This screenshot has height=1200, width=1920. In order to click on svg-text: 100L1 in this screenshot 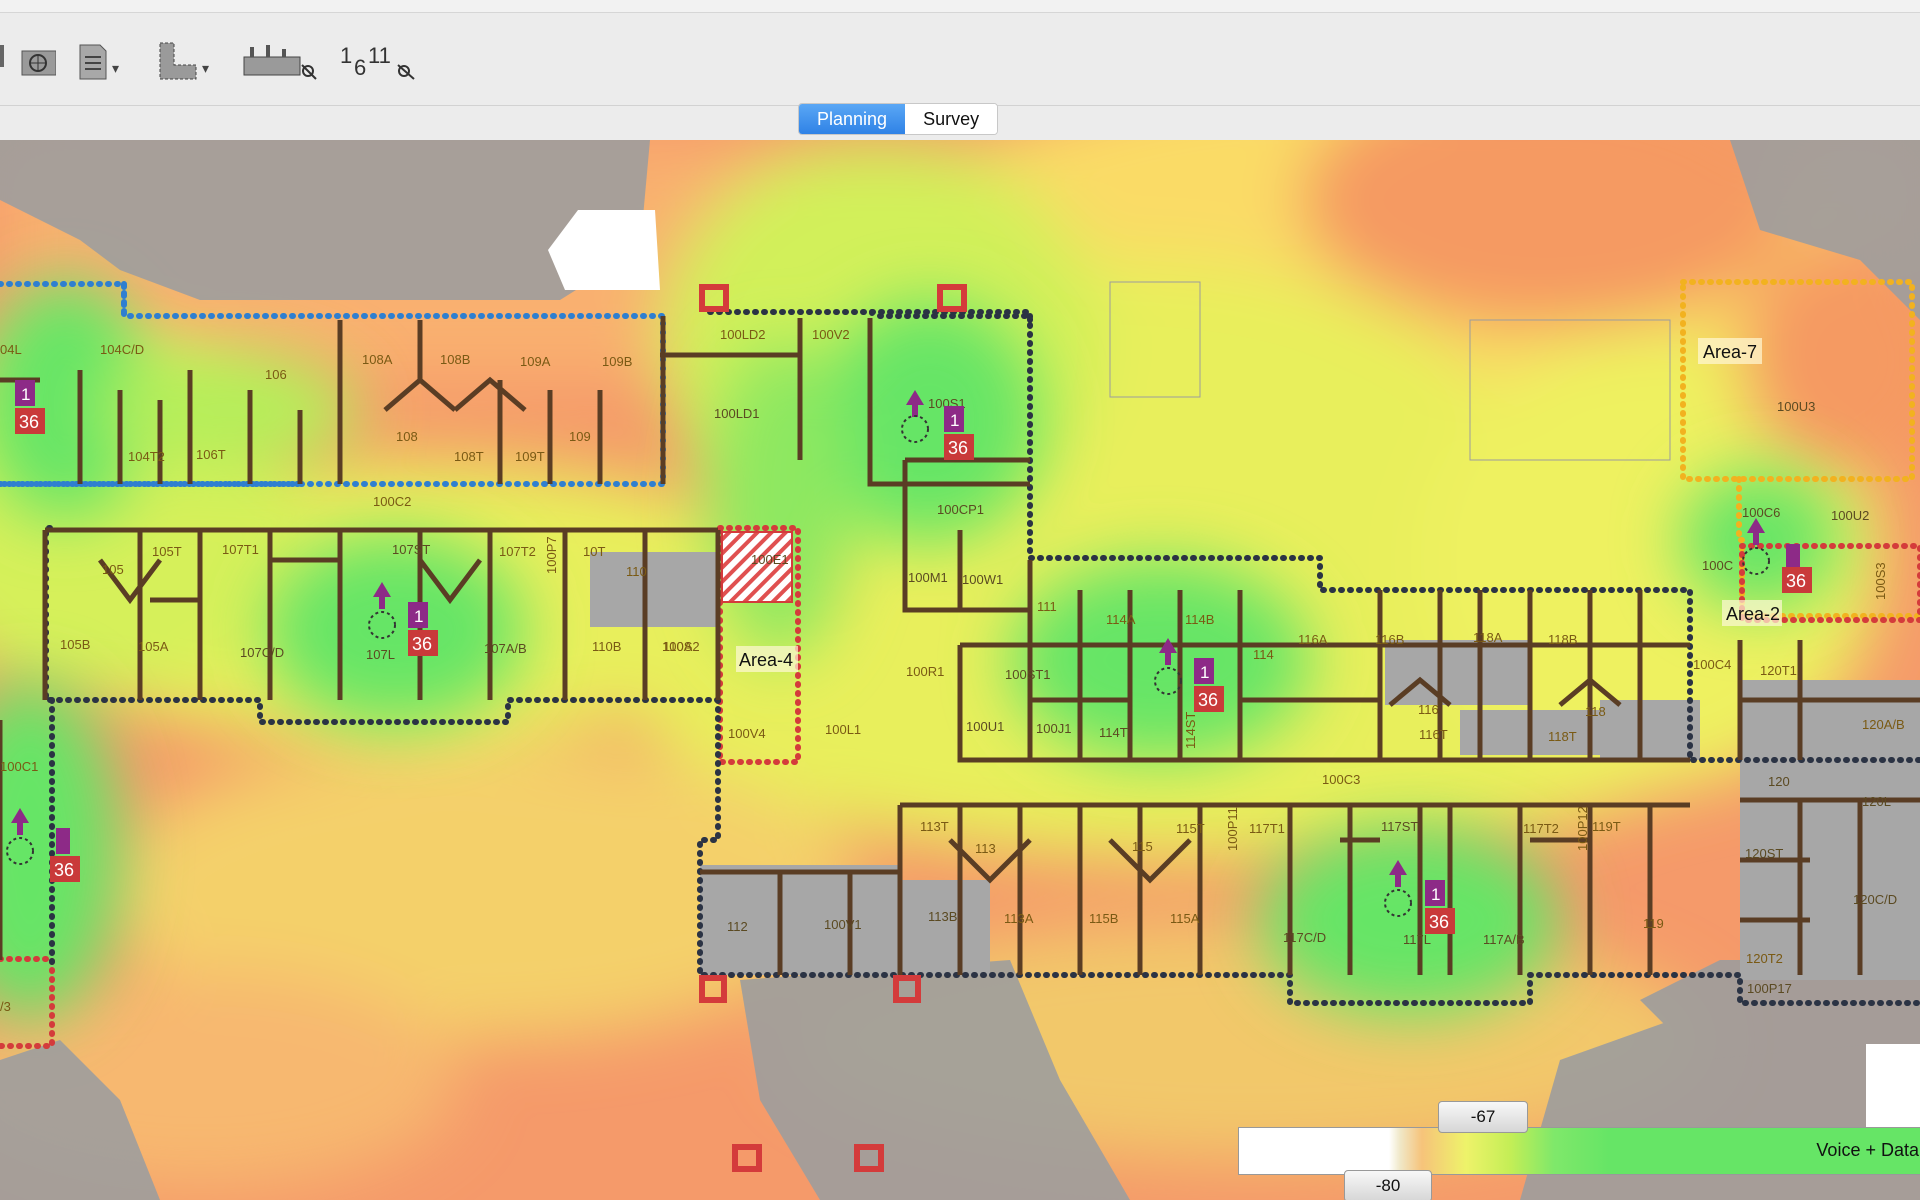, I will do `click(843, 729)`.